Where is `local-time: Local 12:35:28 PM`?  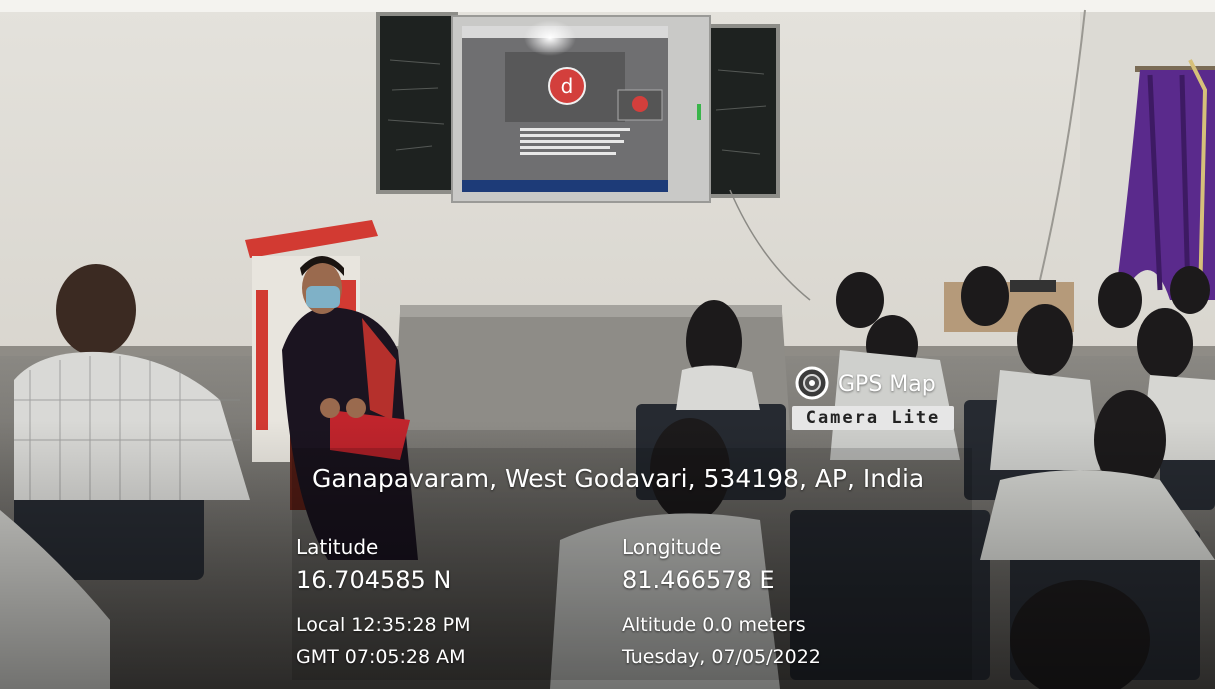
local-time: Local 12:35:28 PM is located at coordinates (383, 625).